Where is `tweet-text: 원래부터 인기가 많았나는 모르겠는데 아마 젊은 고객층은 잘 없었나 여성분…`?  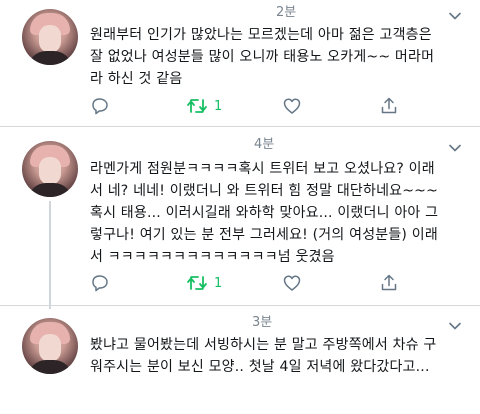 tweet-text: 원래부터 인기가 많았나는 모르겠는데 아마 젊은 고객층은 잘 없었나 여성분… is located at coordinates (262, 57).